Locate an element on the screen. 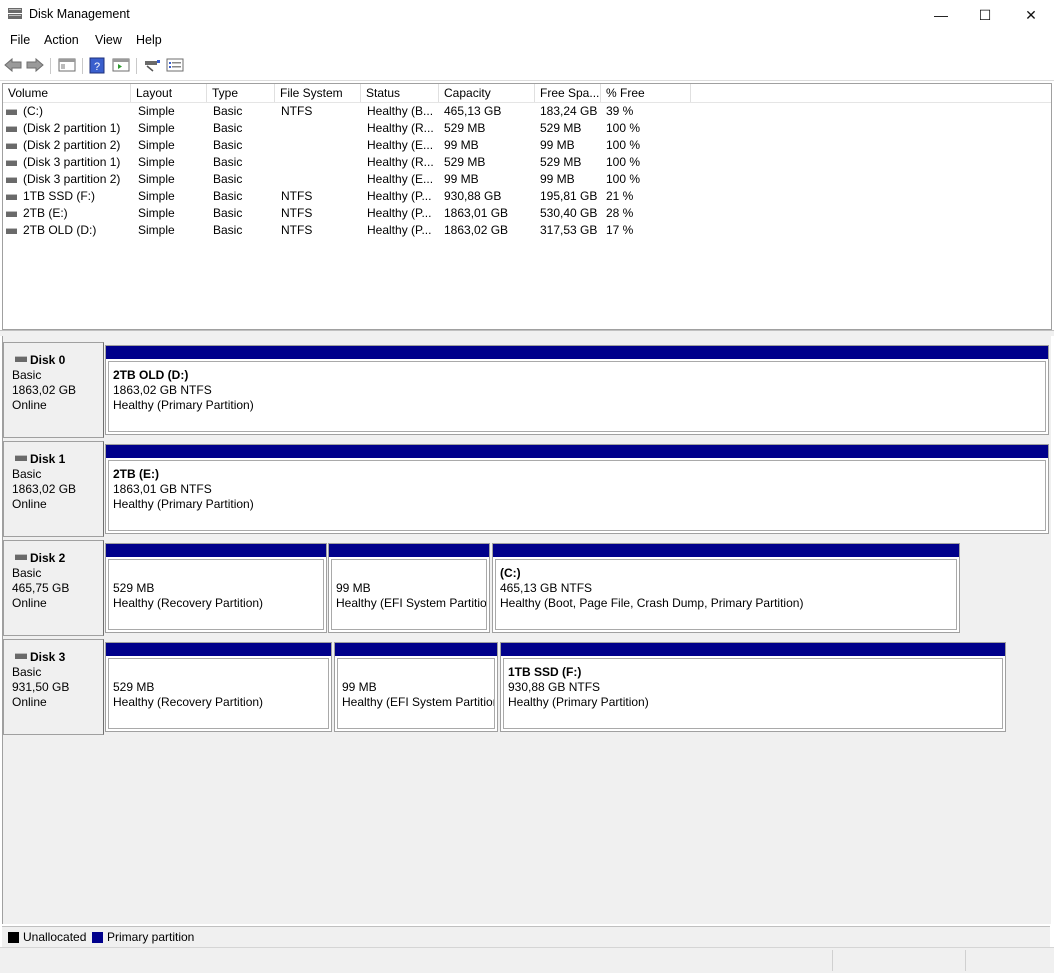 The image size is (1054, 973). disk-label-2: Disk 2 Basic 465,75 GB Online is located at coordinates (53, 588).